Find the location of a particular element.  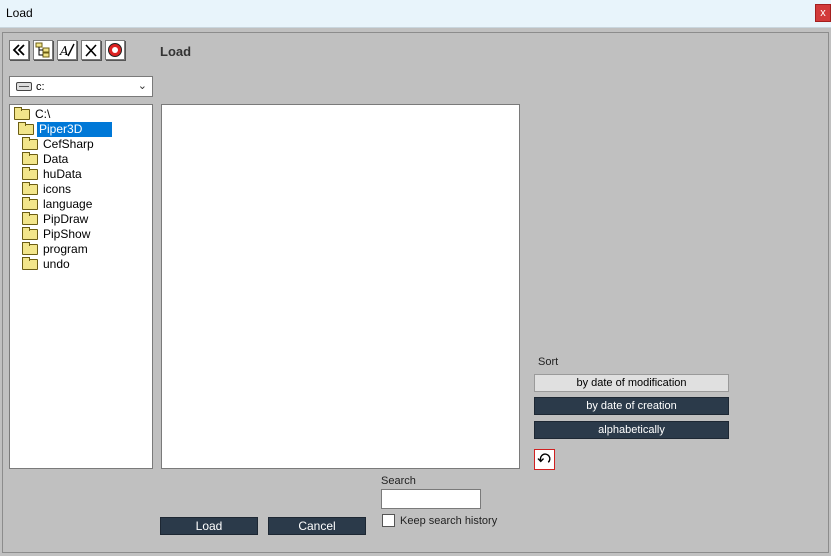

tree-node-label: program is located at coordinates (65, 249).